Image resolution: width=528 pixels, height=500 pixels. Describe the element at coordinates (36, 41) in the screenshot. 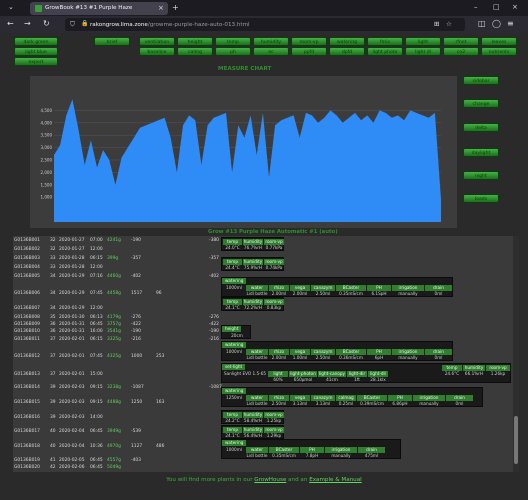

I see `dark-green-button: dark green` at that location.